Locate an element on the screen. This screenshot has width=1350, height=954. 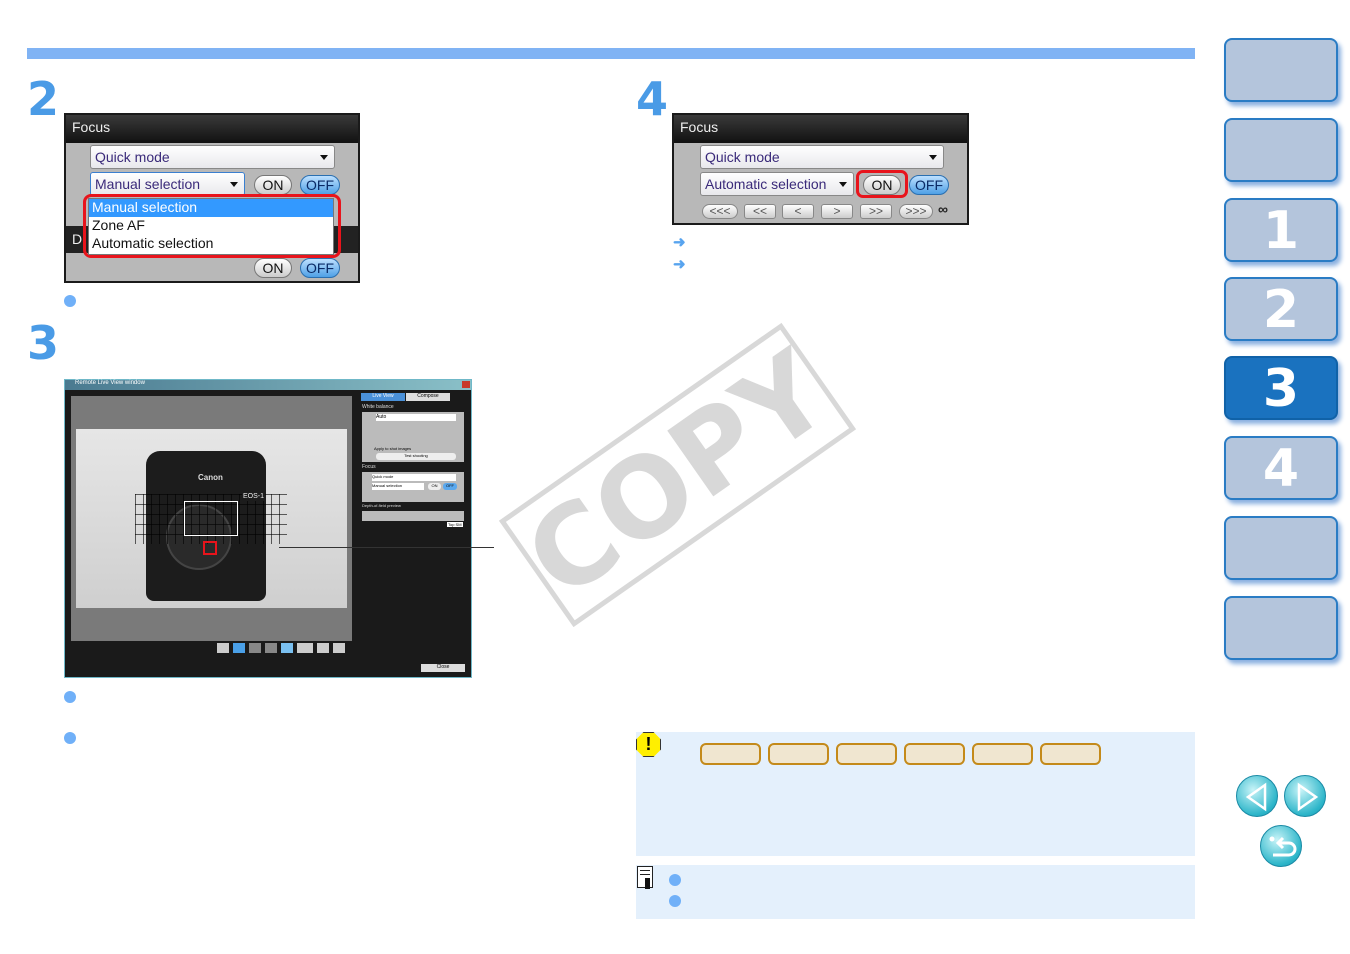
af-mode-value: Manual selection is located at coordinates (148, 184).